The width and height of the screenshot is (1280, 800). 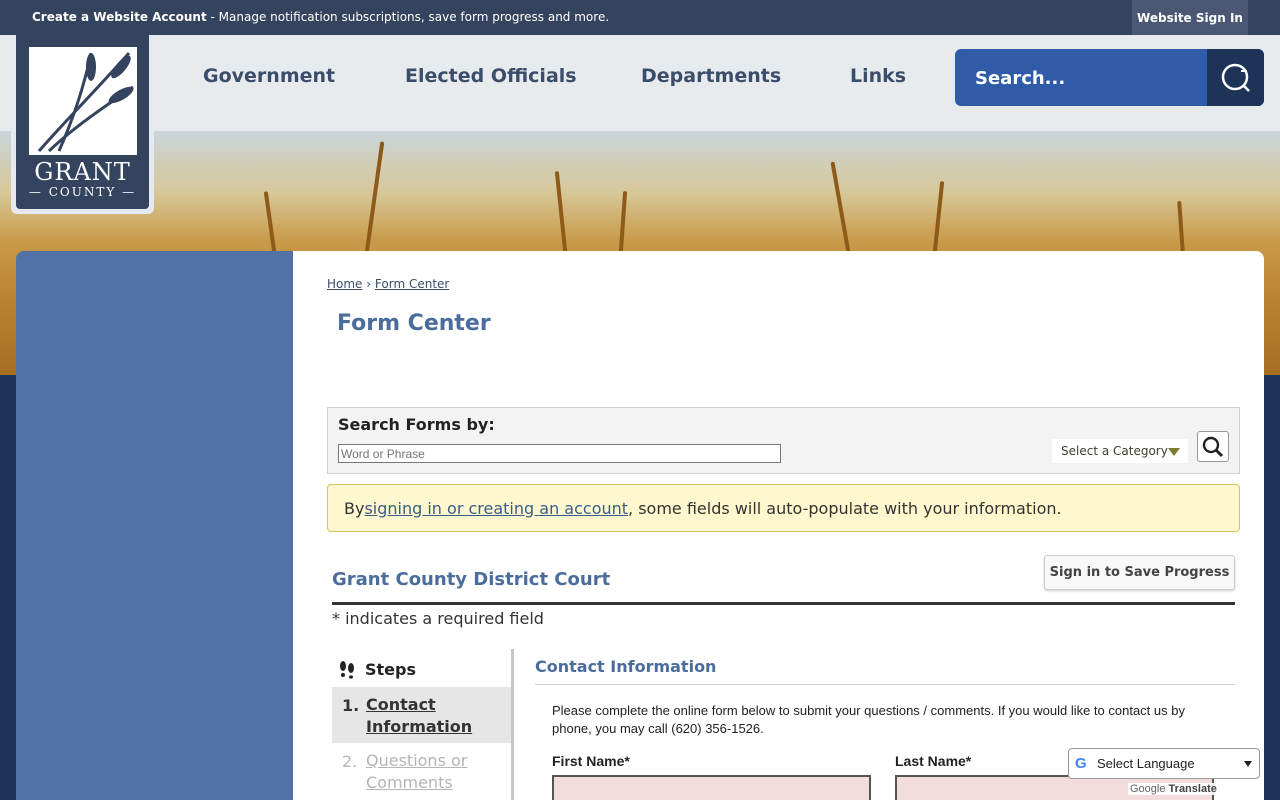 I want to click on step-questions-comments: 2. Questions or Comments, so click(x=421, y=771).